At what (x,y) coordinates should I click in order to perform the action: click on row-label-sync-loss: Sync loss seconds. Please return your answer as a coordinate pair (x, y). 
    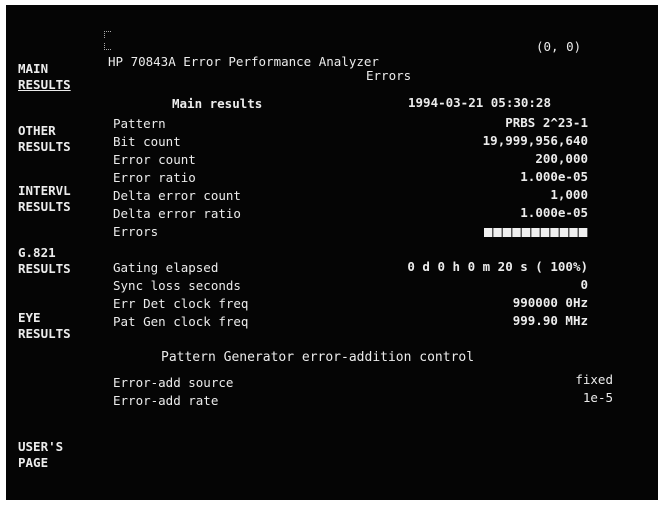
    Looking at the image, I should click on (177, 285).